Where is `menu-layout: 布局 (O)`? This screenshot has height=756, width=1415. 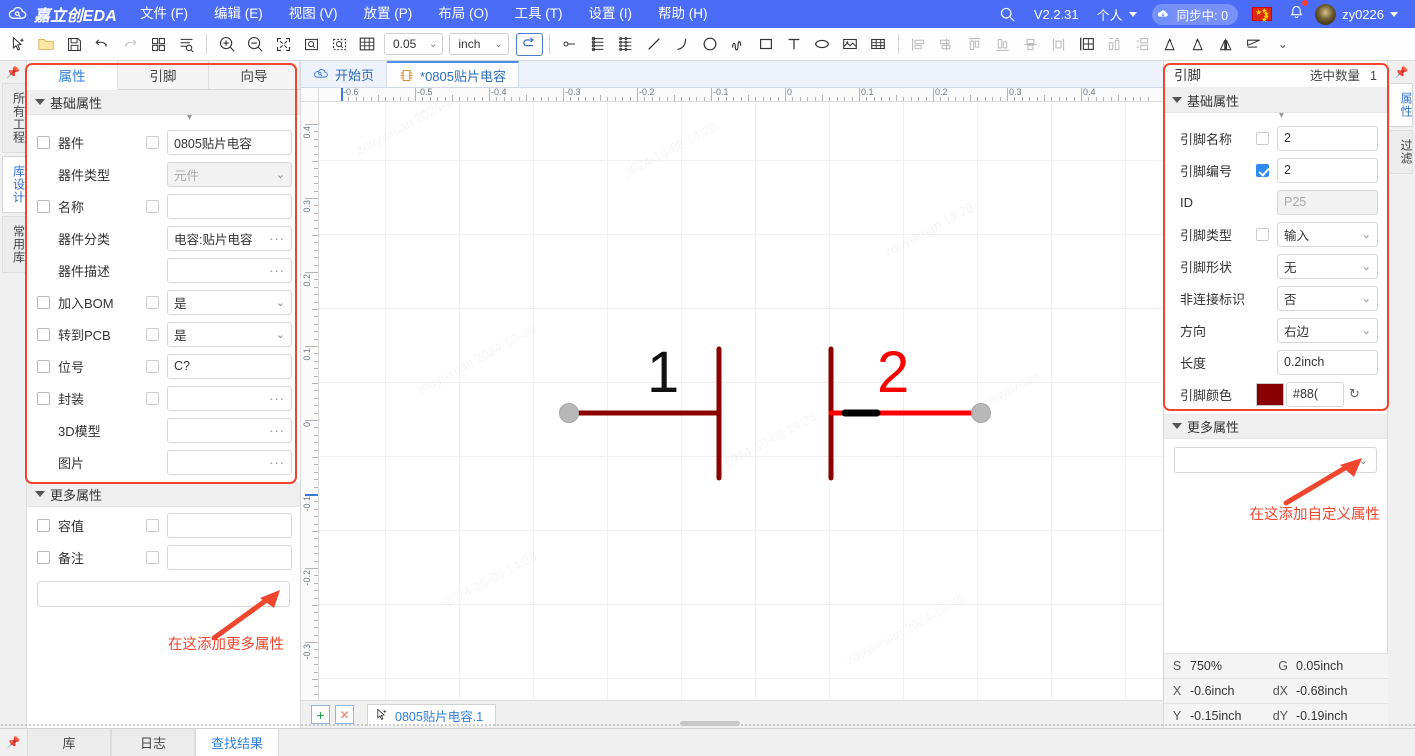
menu-layout: 布局 (O) is located at coordinates (463, 14).